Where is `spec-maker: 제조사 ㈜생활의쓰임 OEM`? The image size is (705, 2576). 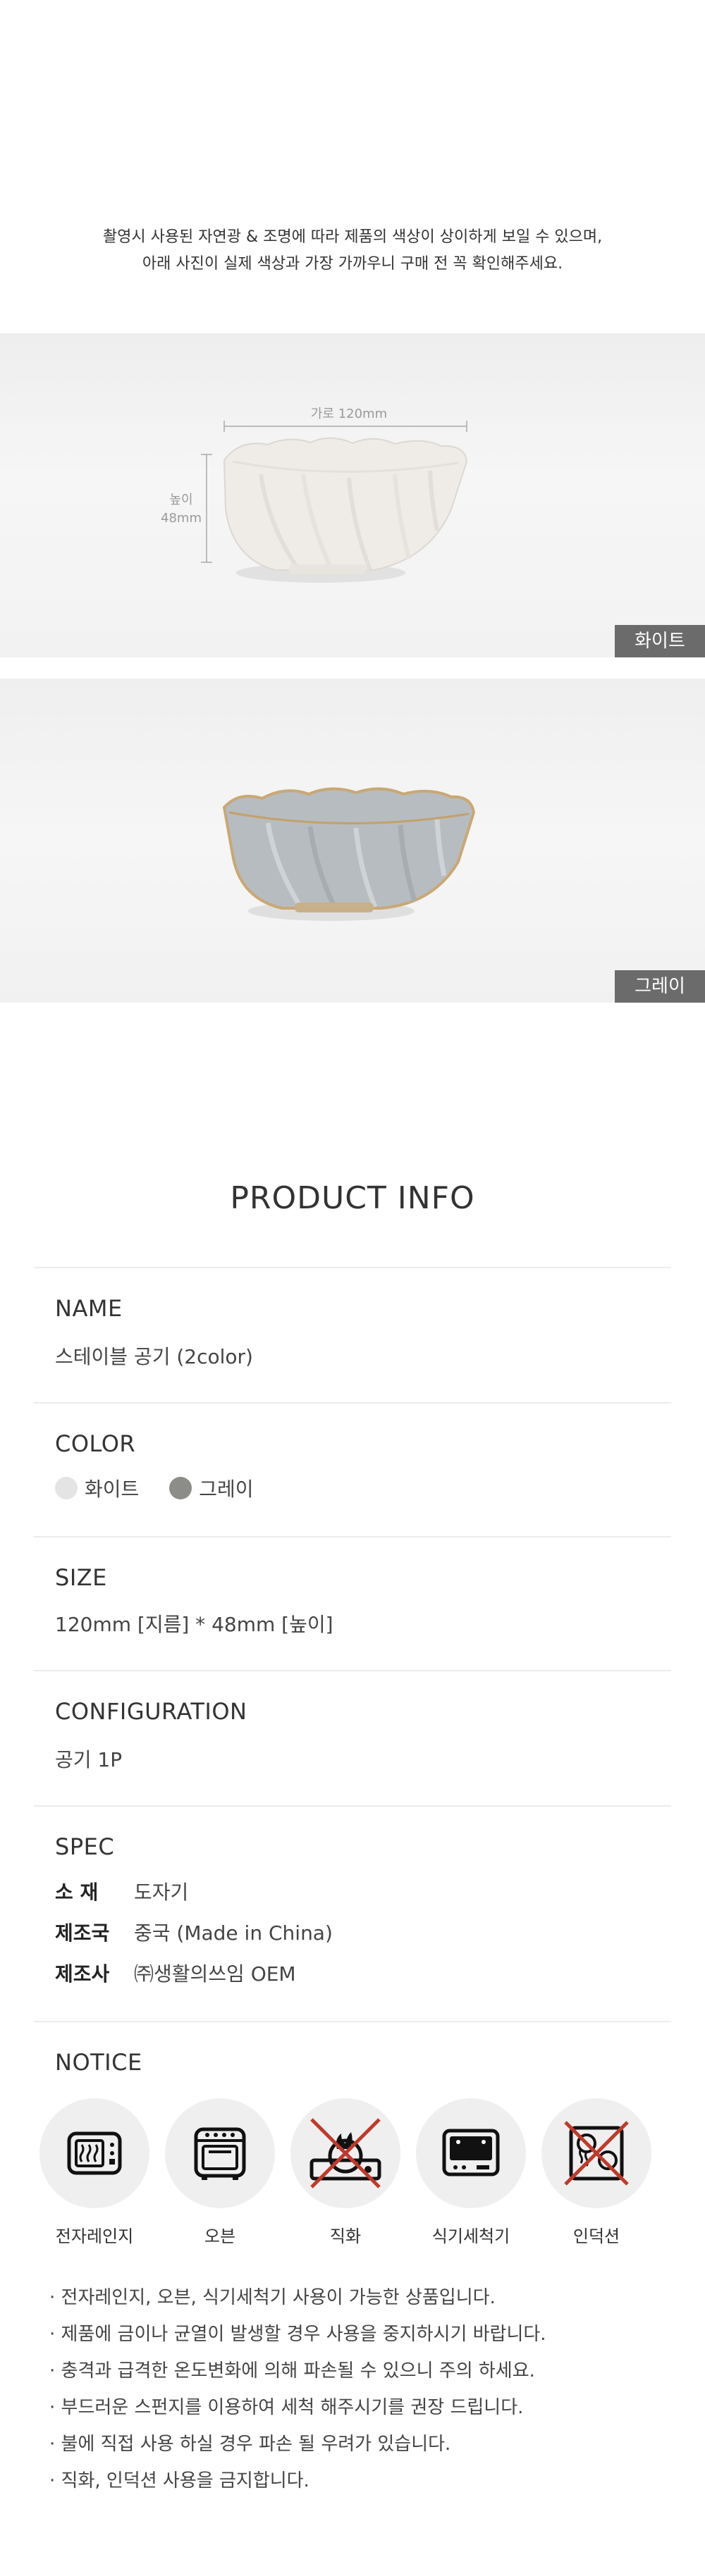 spec-maker: 제조사 ㈜생활의쓰임 OEM is located at coordinates (175, 1973).